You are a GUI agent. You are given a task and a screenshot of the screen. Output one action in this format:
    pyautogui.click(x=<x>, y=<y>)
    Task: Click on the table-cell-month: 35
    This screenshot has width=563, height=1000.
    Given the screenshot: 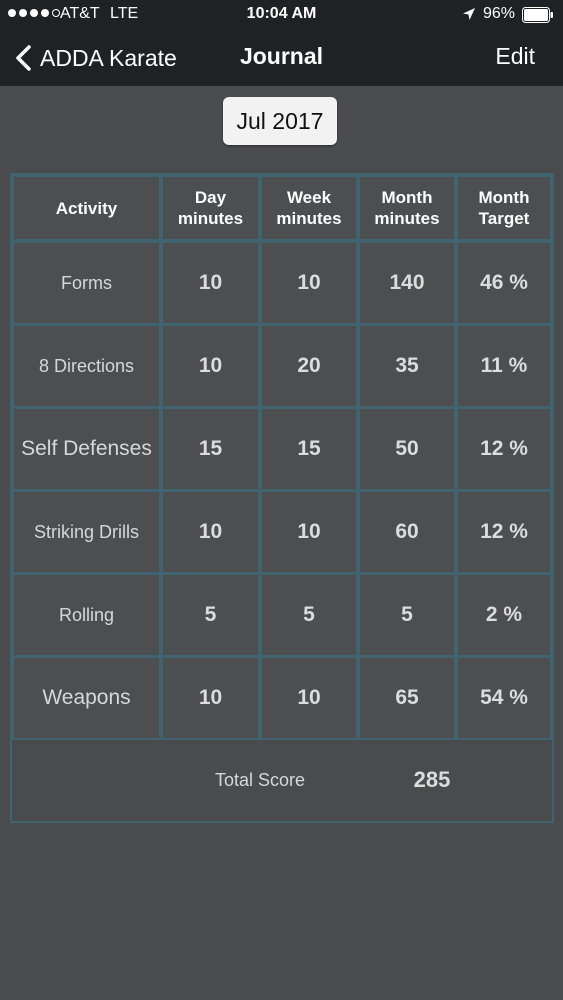 What is the action you would take?
    pyautogui.click(x=407, y=366)
    